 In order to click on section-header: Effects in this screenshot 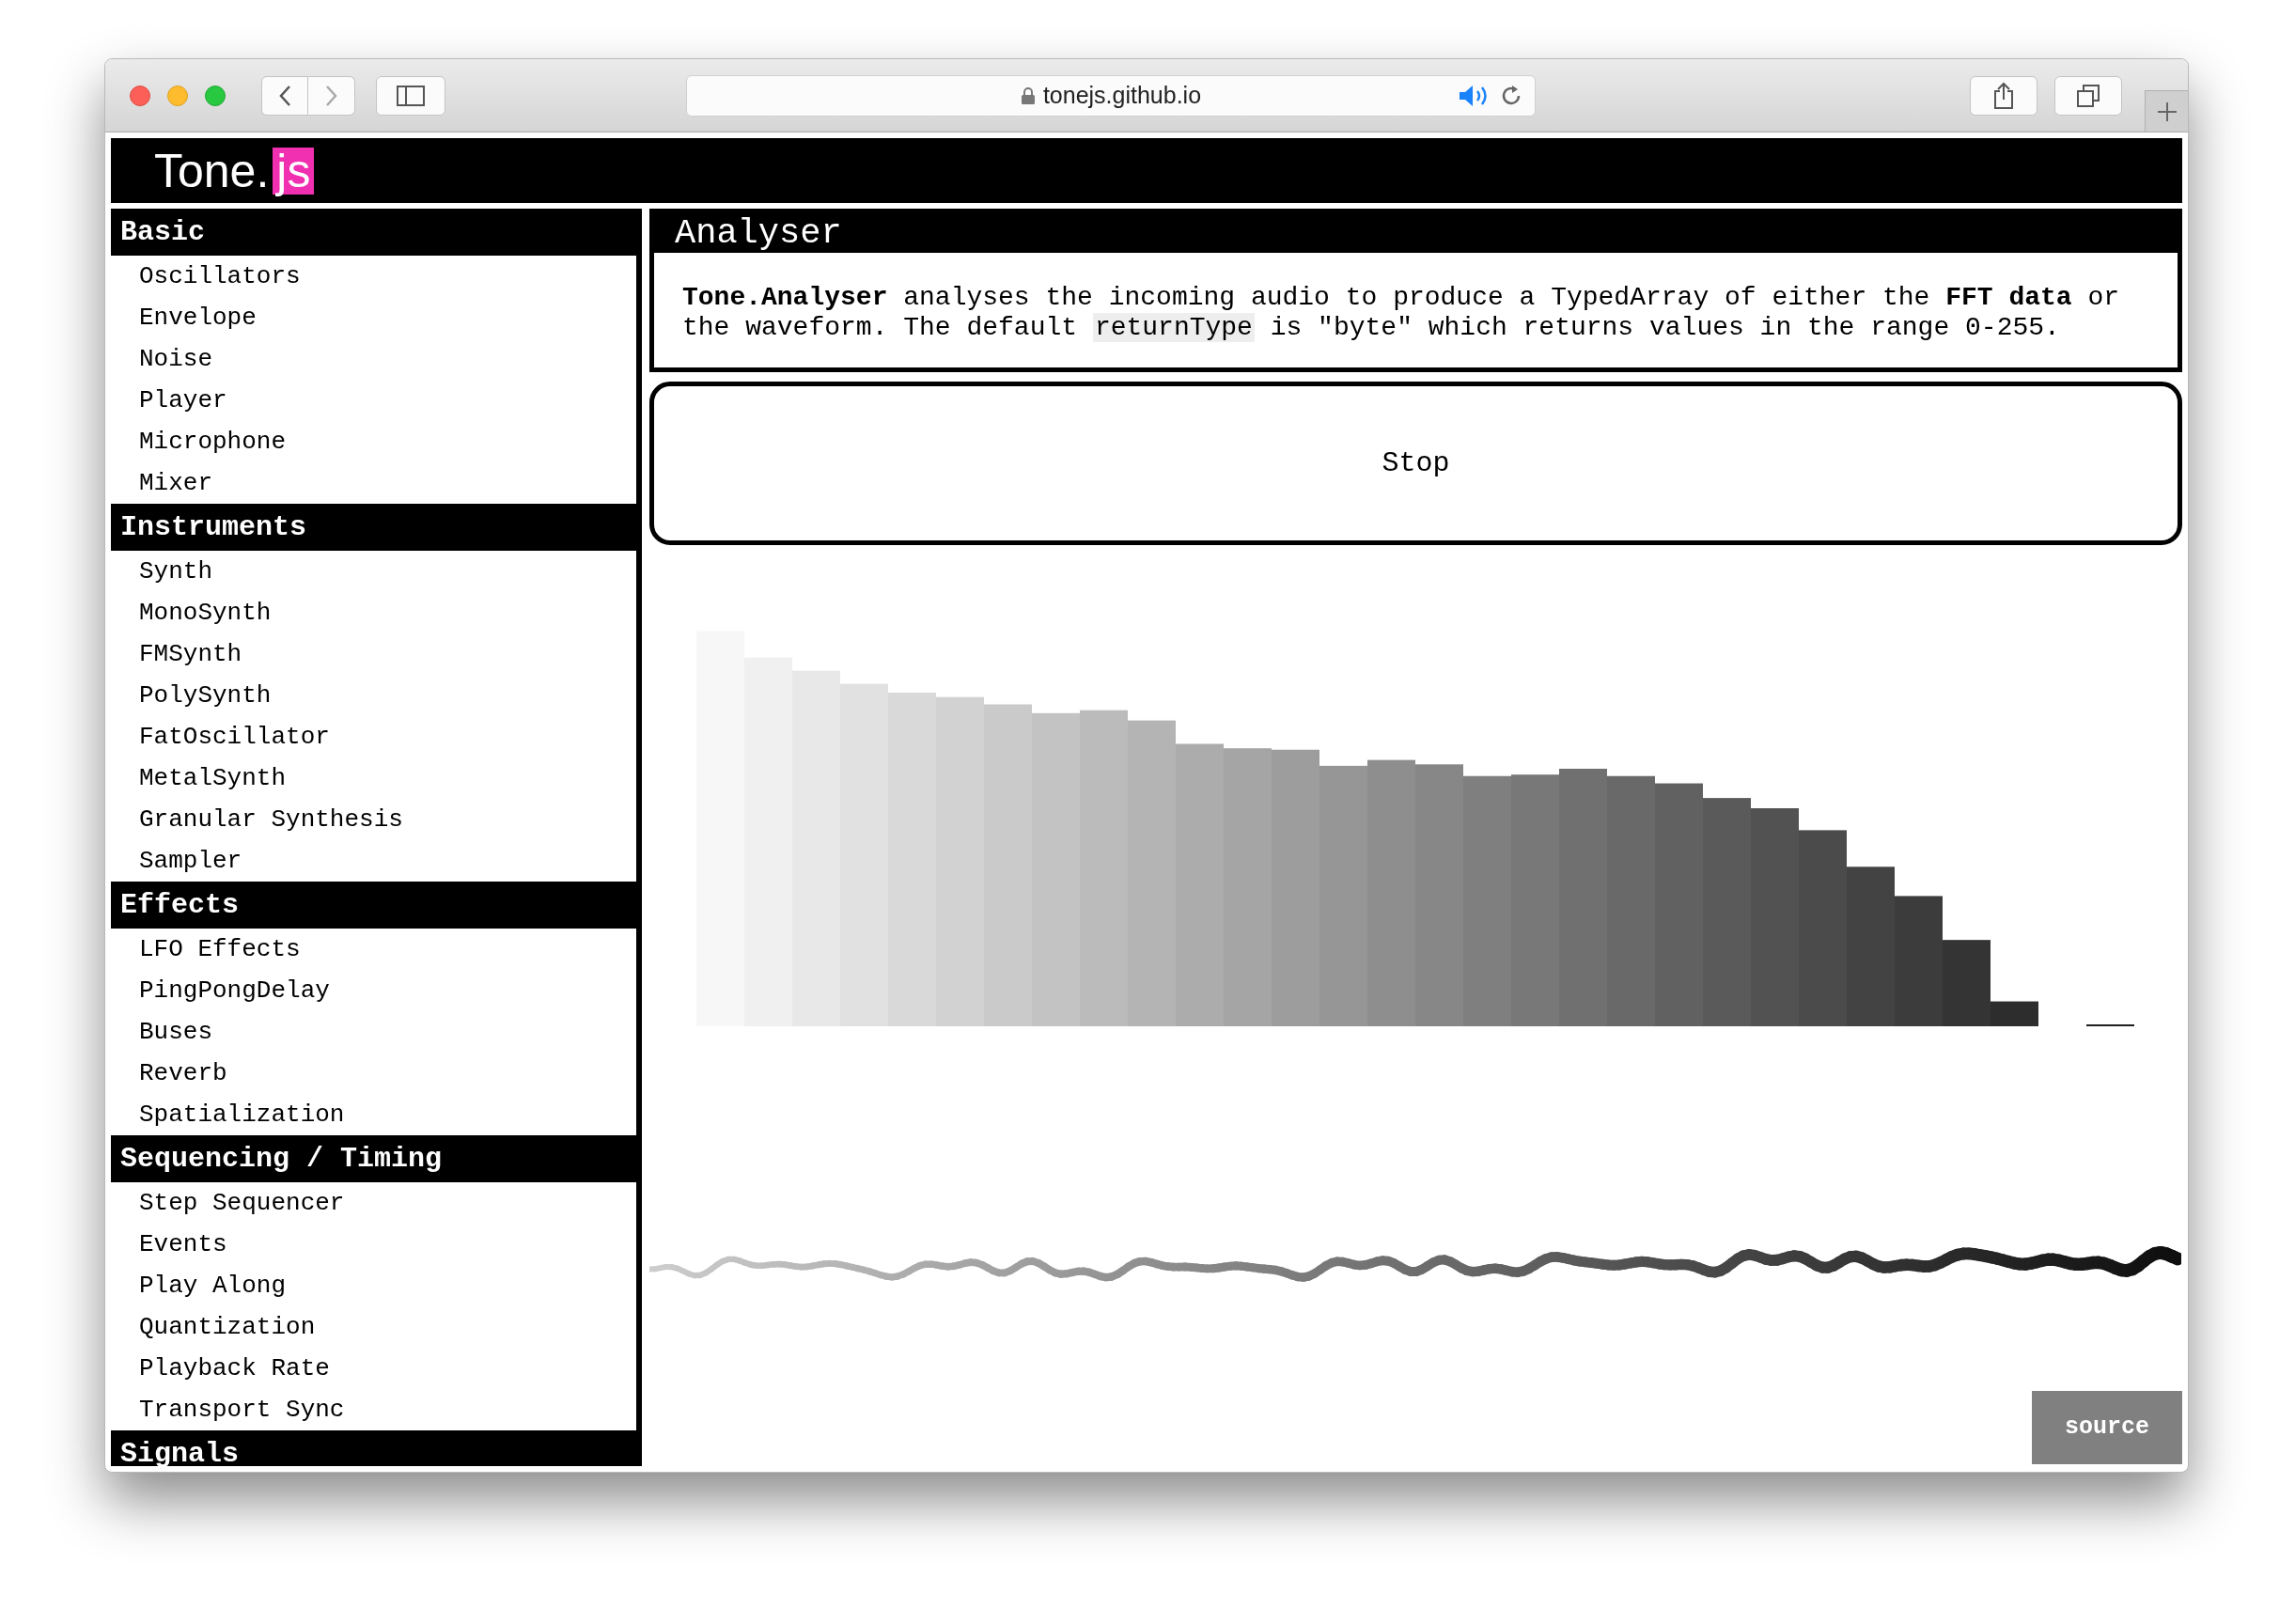, I will do `click(373, 905)`.